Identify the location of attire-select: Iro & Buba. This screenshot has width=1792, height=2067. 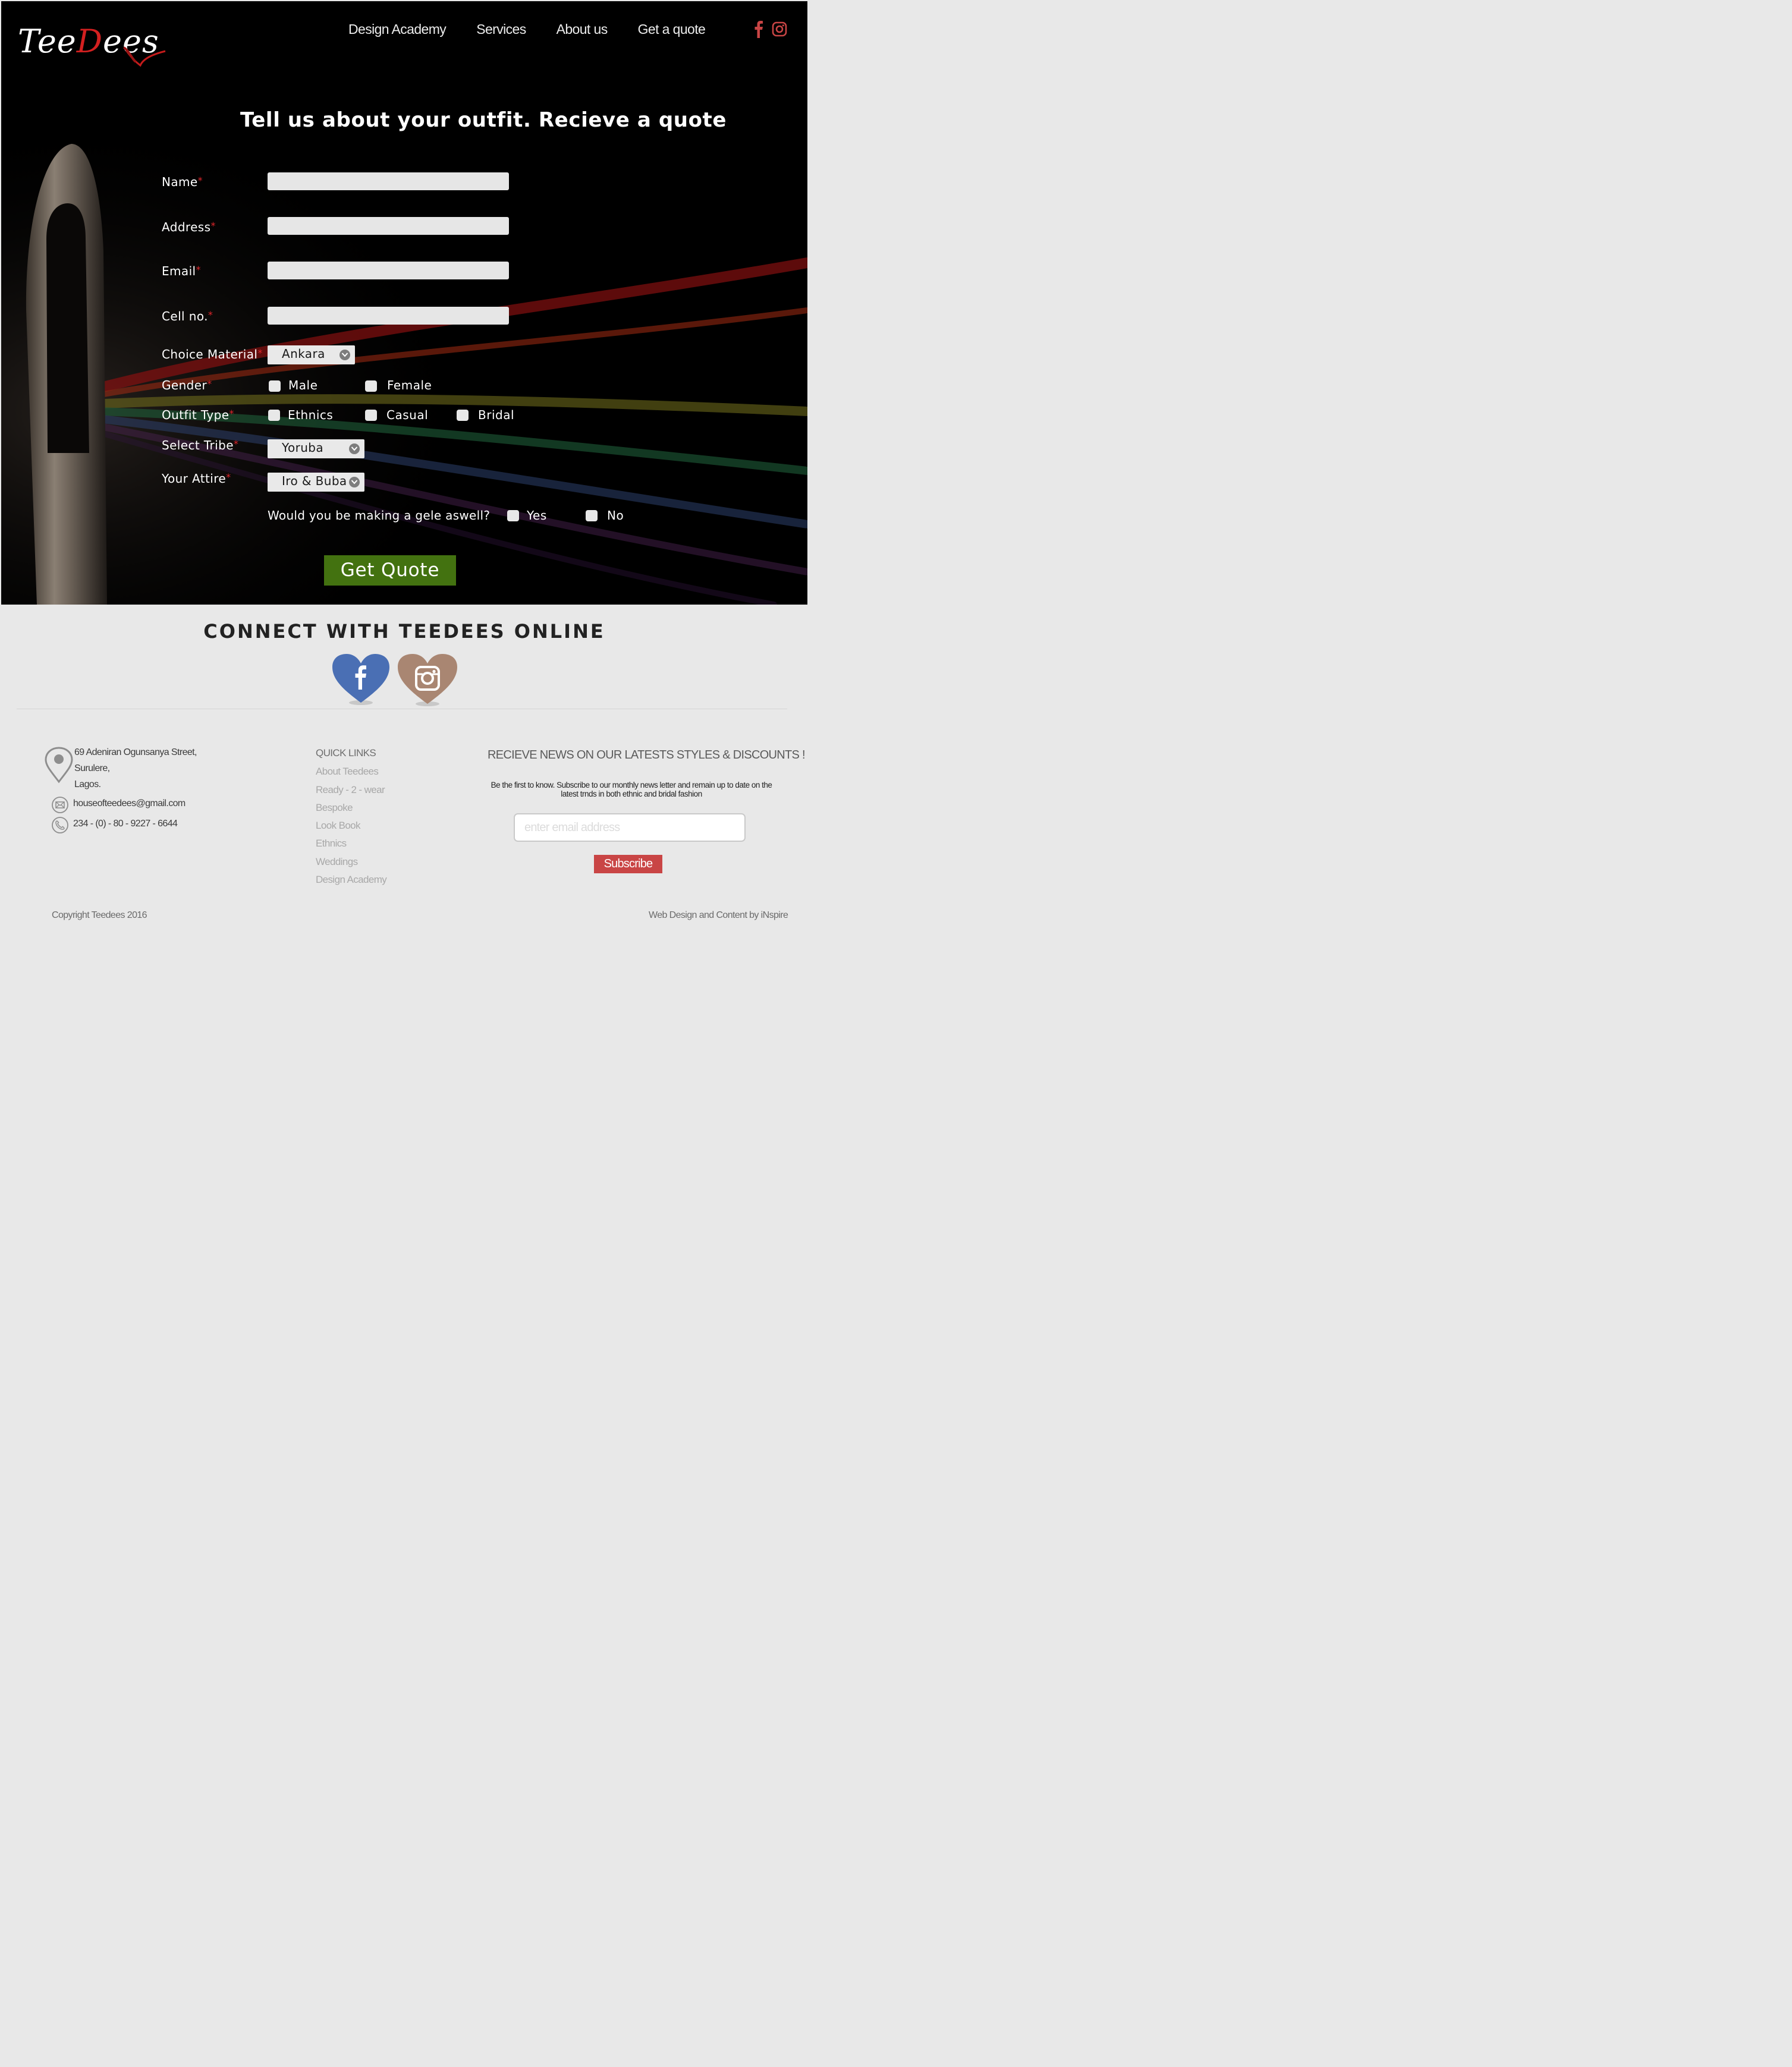
(316, 482).